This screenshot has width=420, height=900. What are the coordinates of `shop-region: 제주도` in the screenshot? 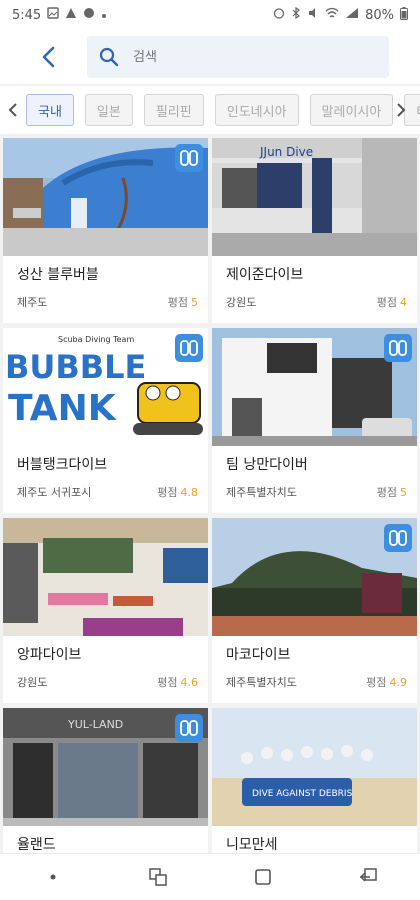 It's located at (32, 302).